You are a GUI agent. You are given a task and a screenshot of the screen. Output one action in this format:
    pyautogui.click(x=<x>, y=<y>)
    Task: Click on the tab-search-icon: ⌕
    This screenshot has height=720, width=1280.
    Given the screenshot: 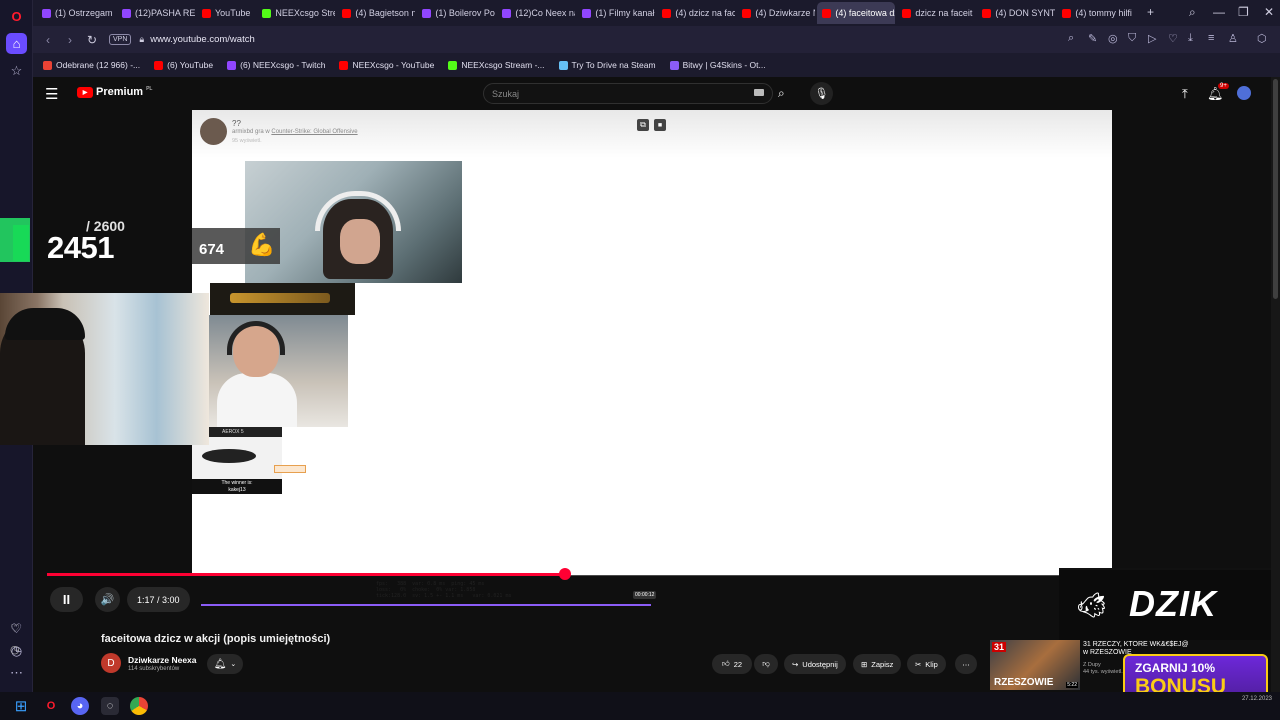 What is the action you would take?
    pyautogui.click(x=1192, y=12)
    